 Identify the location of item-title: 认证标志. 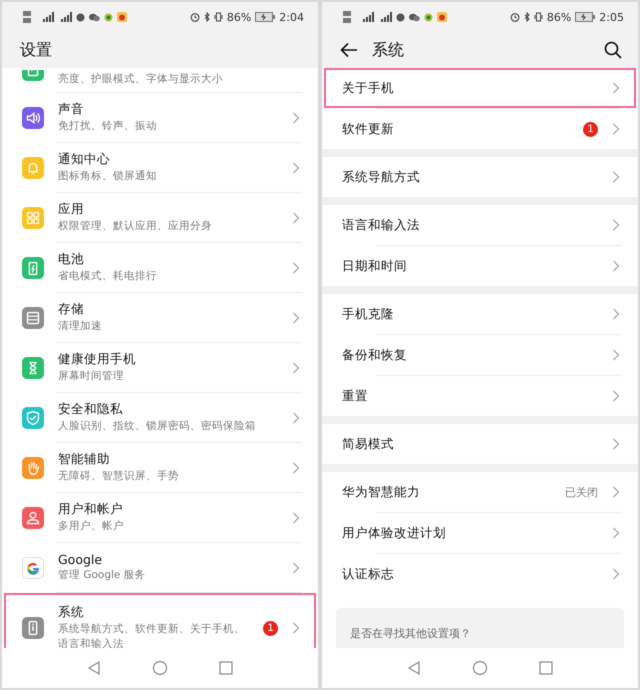
(368, 574).